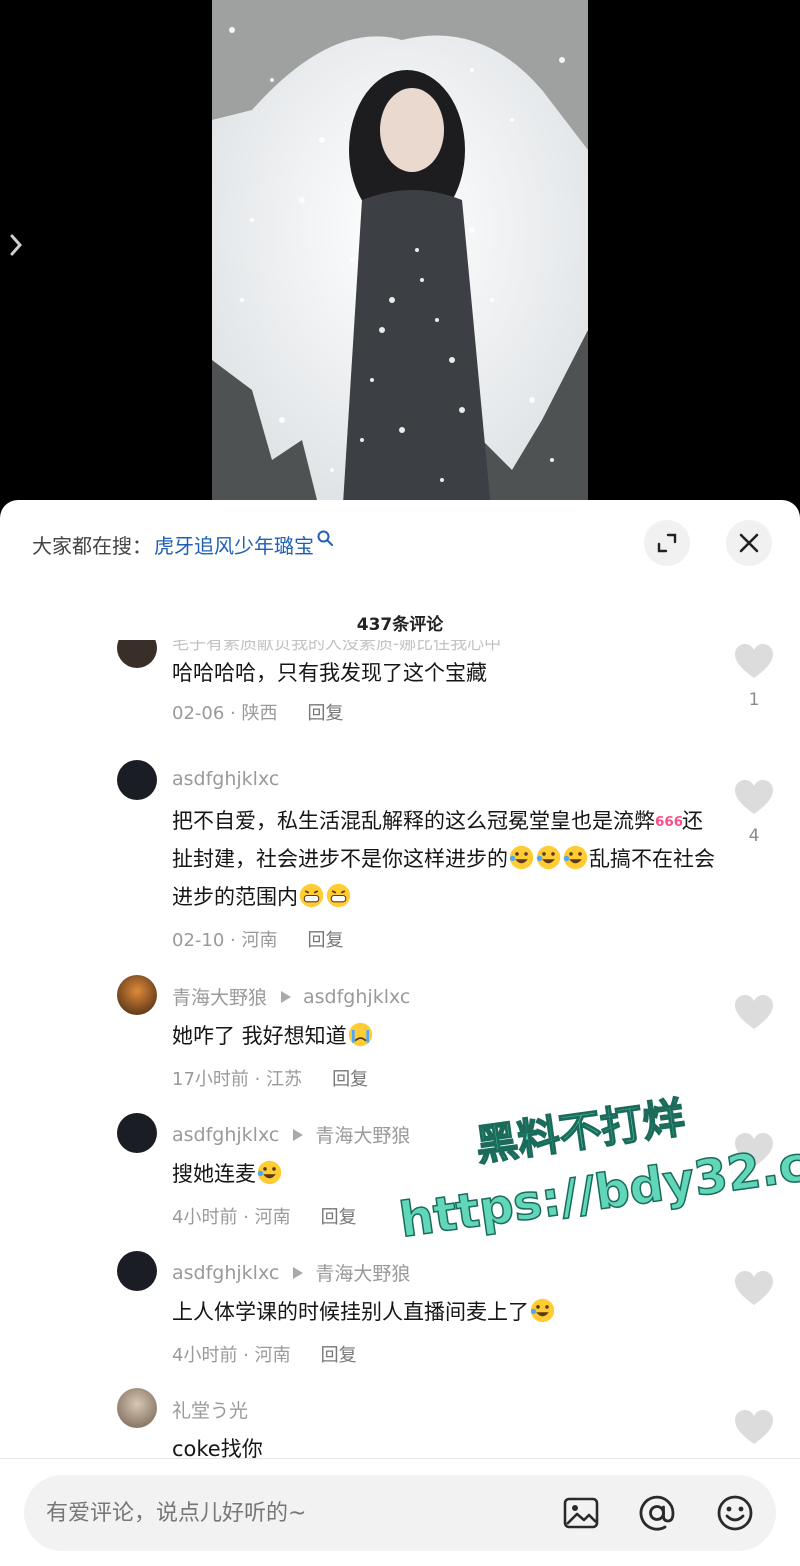 The width and height of the screenshot is (800, 1566). I want to click on comment-text: 她咋了 我好想知道, so click(447, 1036).